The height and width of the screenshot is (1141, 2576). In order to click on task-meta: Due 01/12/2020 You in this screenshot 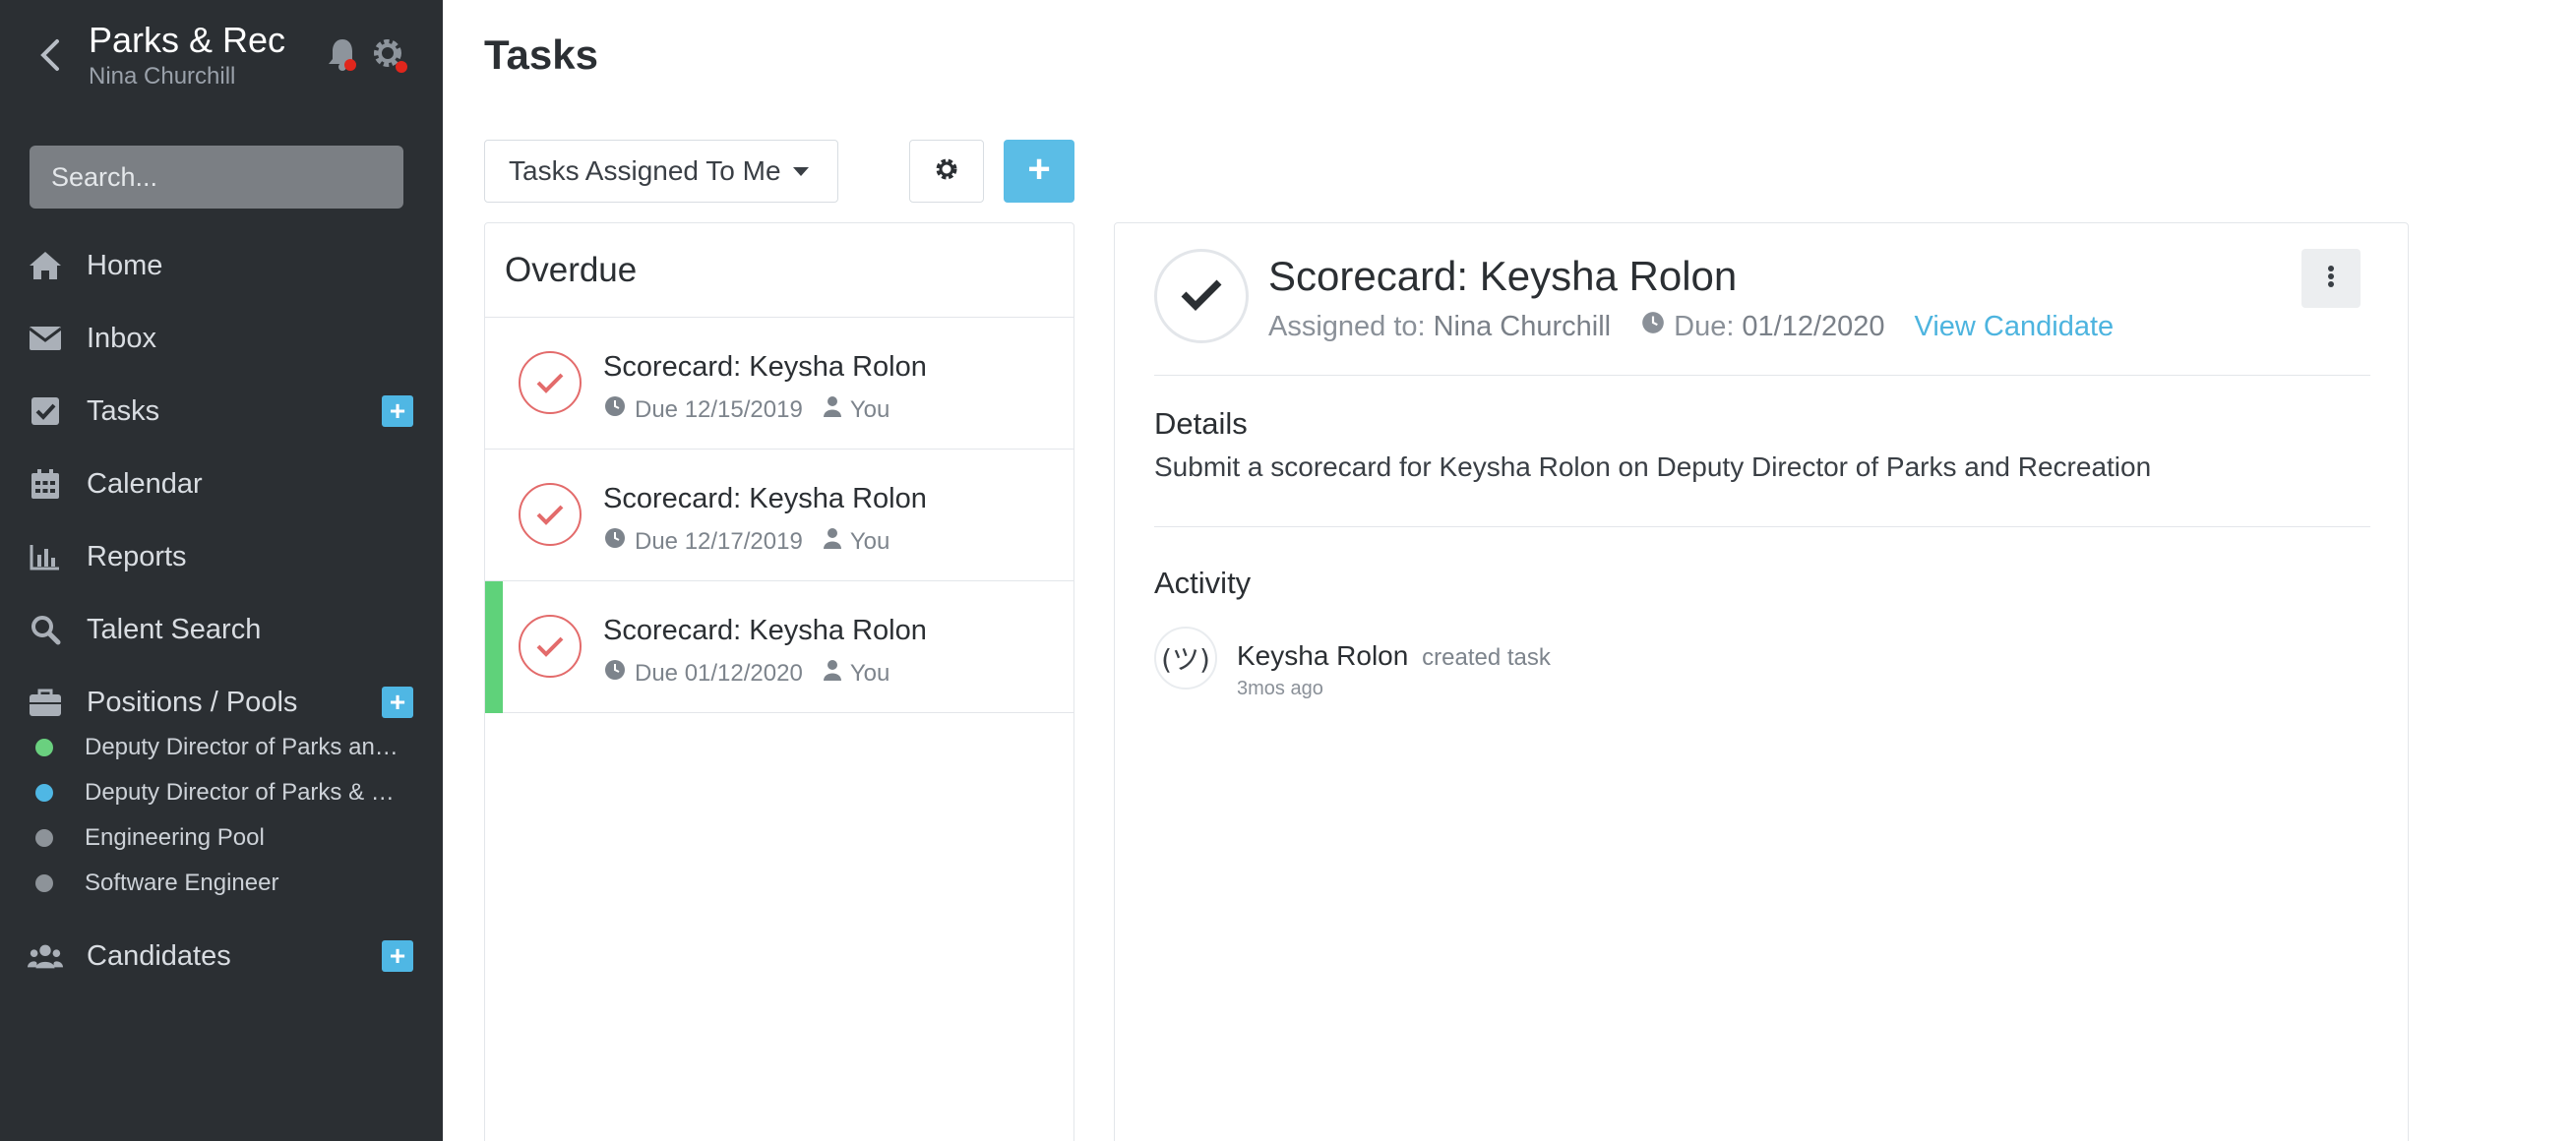, I will do `click(746, 674)`.